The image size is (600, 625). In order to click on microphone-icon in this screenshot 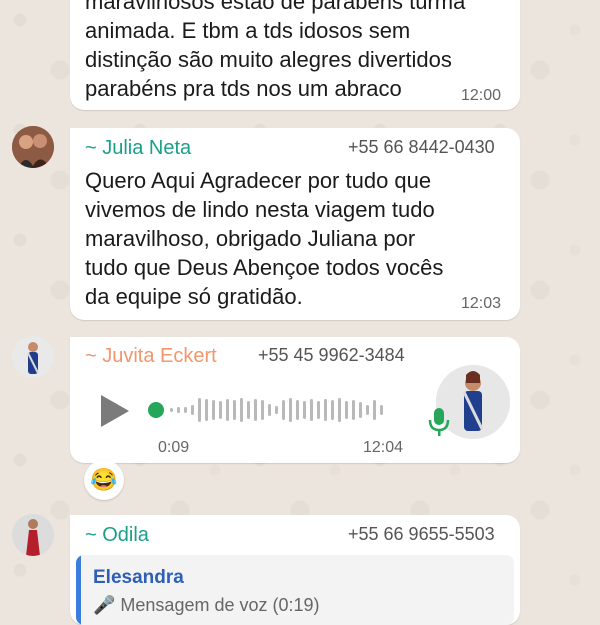, I will do `click(439, 422)`.